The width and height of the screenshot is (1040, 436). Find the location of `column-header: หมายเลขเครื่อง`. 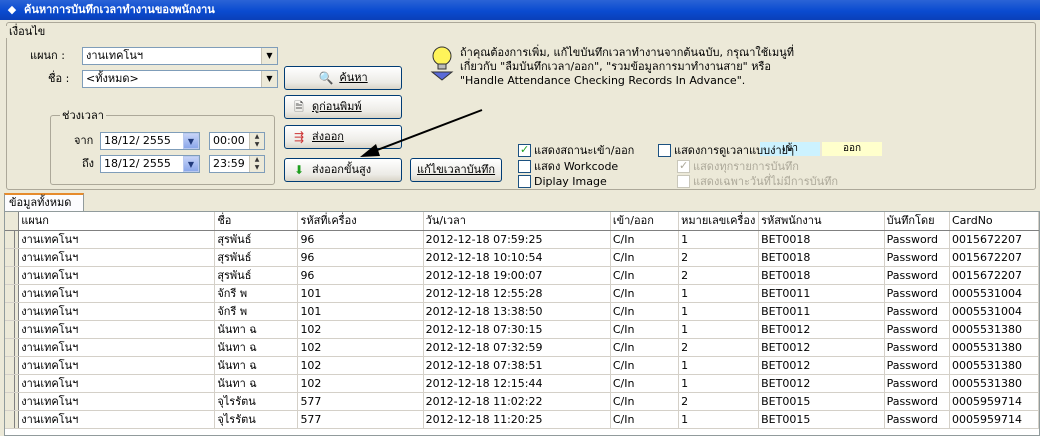

column-header: หมายเลขเครื่อง is located at coordinates (719, 221).